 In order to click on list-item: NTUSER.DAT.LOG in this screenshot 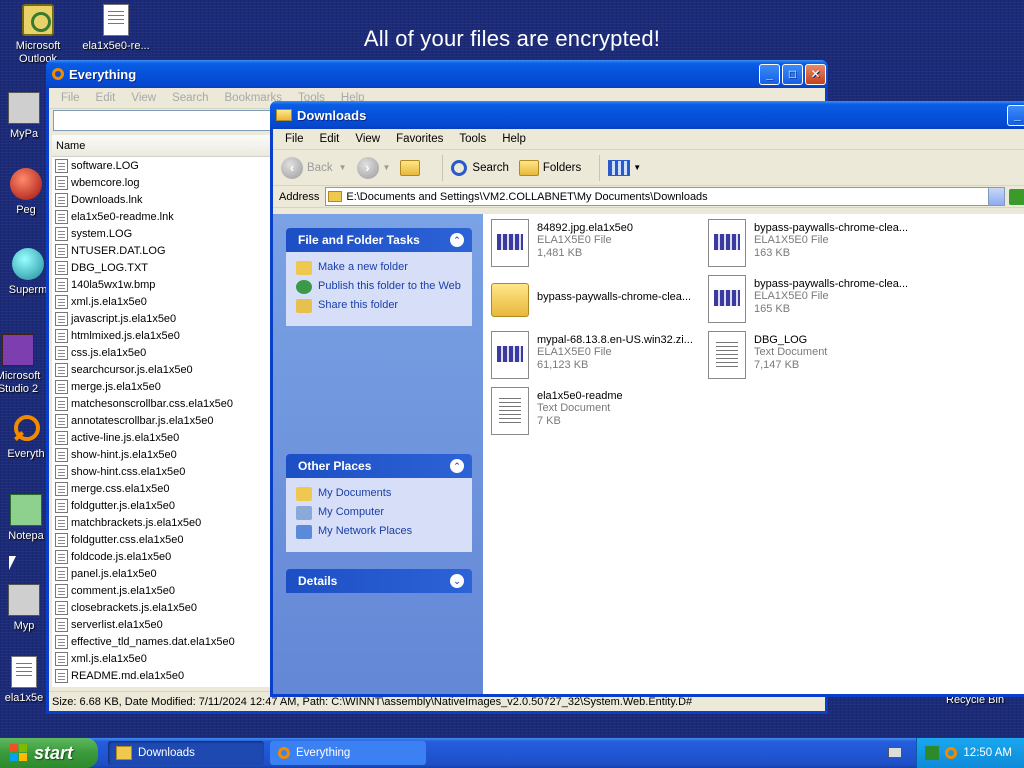, I will do `click(163, 250)`.